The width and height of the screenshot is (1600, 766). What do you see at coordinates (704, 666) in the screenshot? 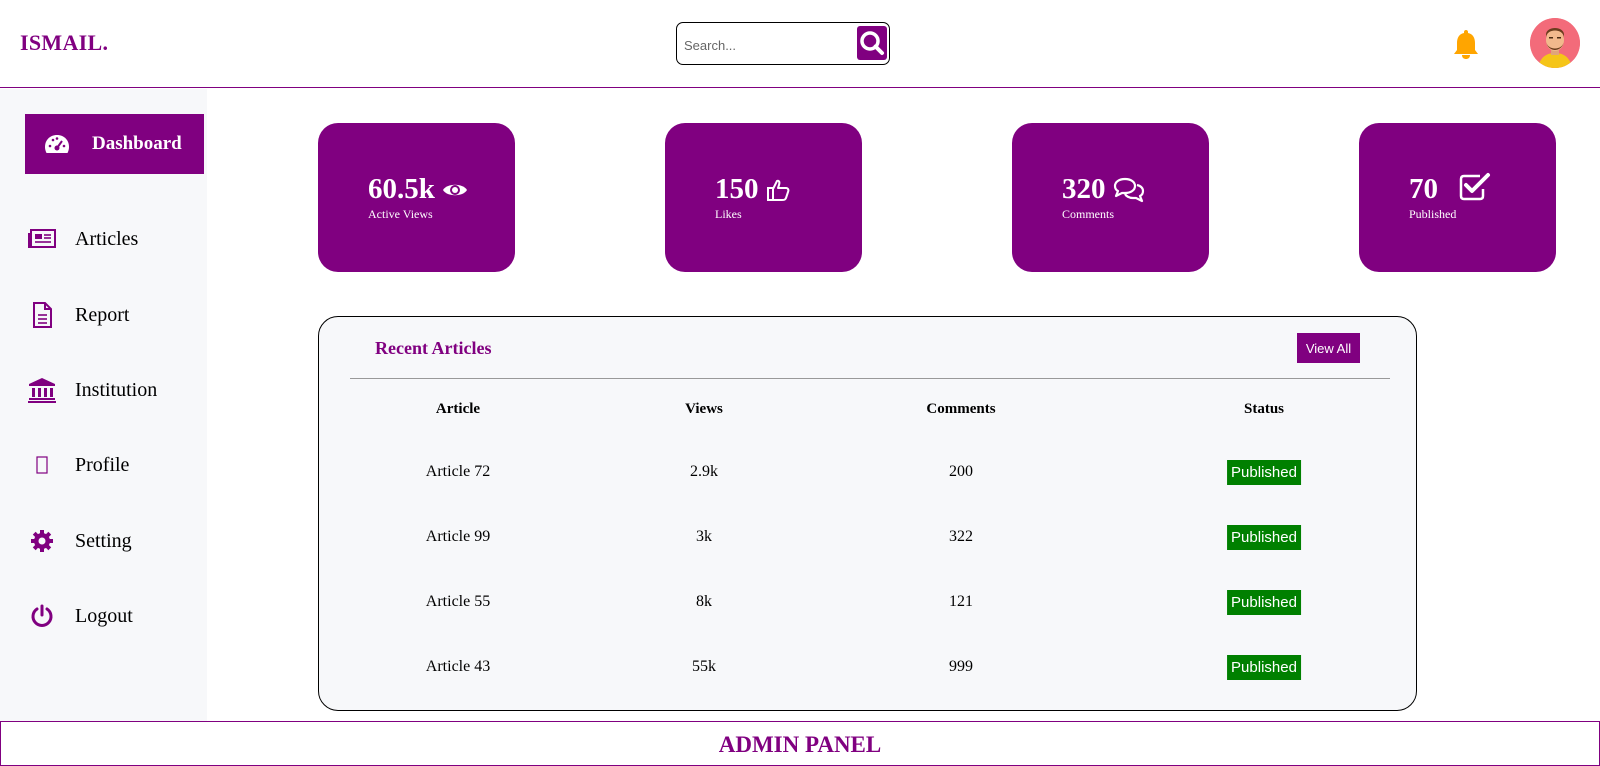
I see `cell-views: 55k` at bounding box center [704, 666].